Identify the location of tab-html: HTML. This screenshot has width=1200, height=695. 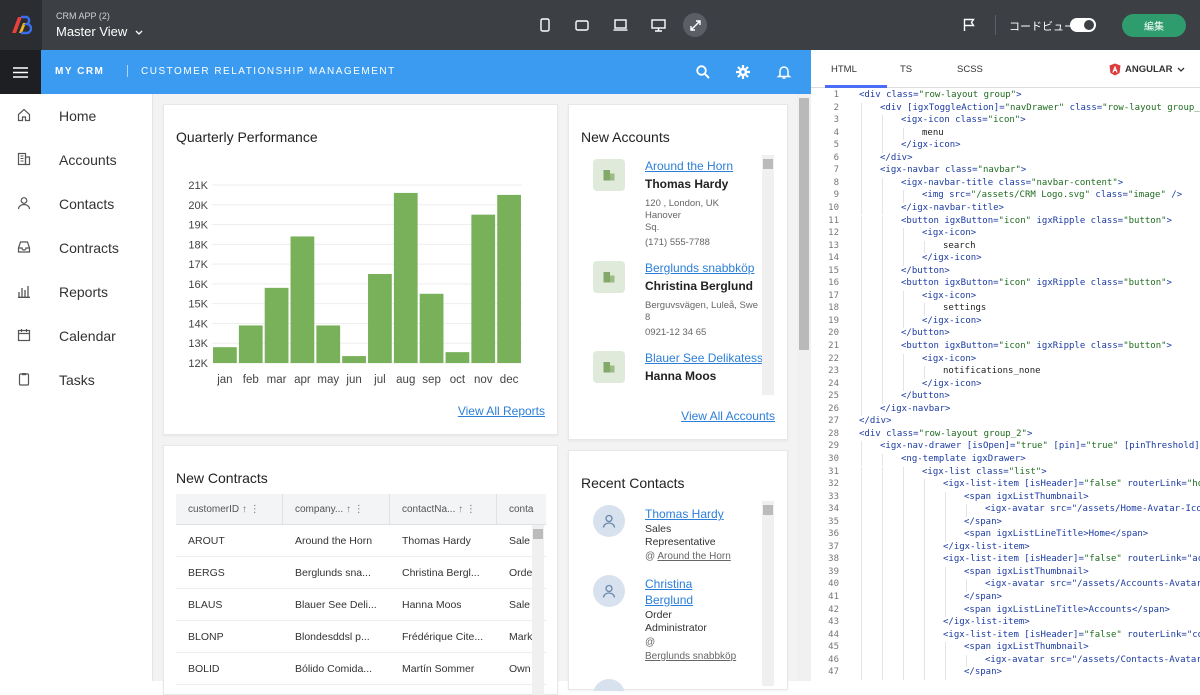
(844, 69).